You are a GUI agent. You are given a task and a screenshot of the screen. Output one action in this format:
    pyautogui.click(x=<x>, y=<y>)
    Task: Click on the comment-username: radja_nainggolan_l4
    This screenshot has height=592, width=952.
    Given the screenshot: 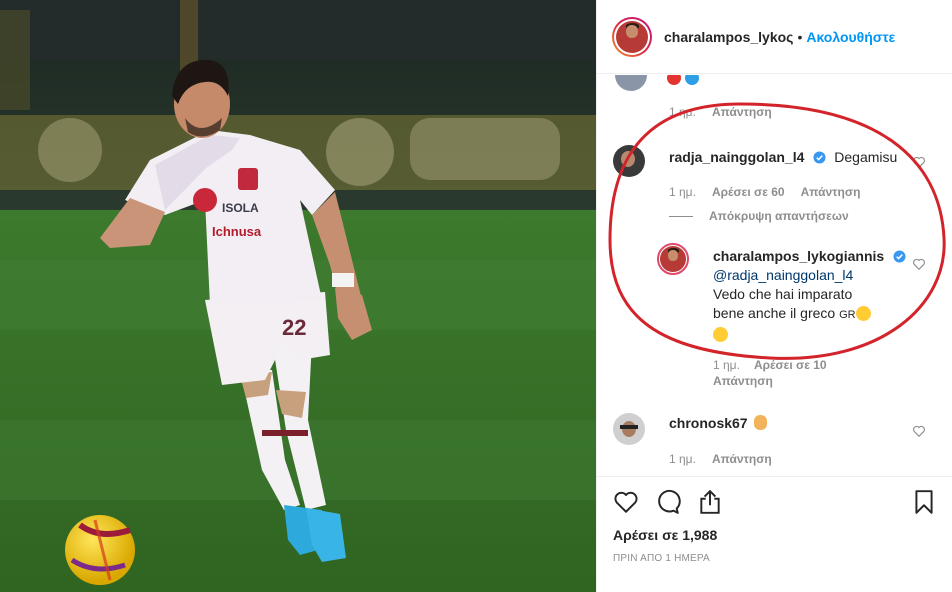 What is the action you would take?
    pyautogui.click(x=736, y=157)
    